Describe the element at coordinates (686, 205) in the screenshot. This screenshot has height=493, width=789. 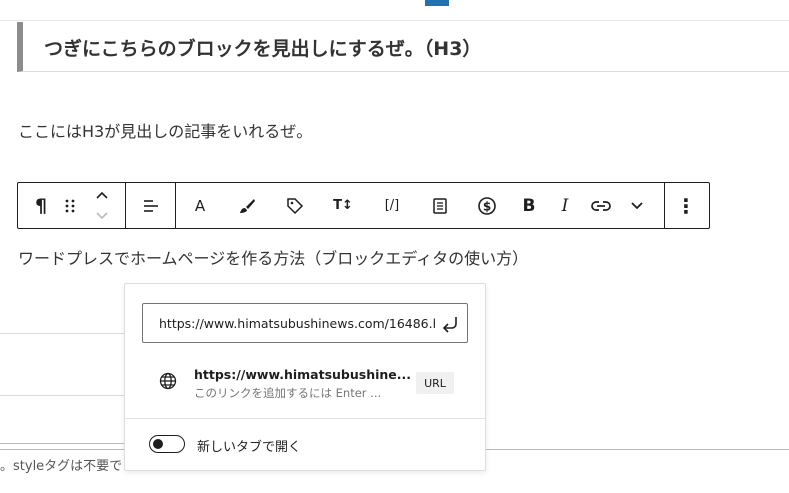
I see `more-options-icon: ⋮` at that location.